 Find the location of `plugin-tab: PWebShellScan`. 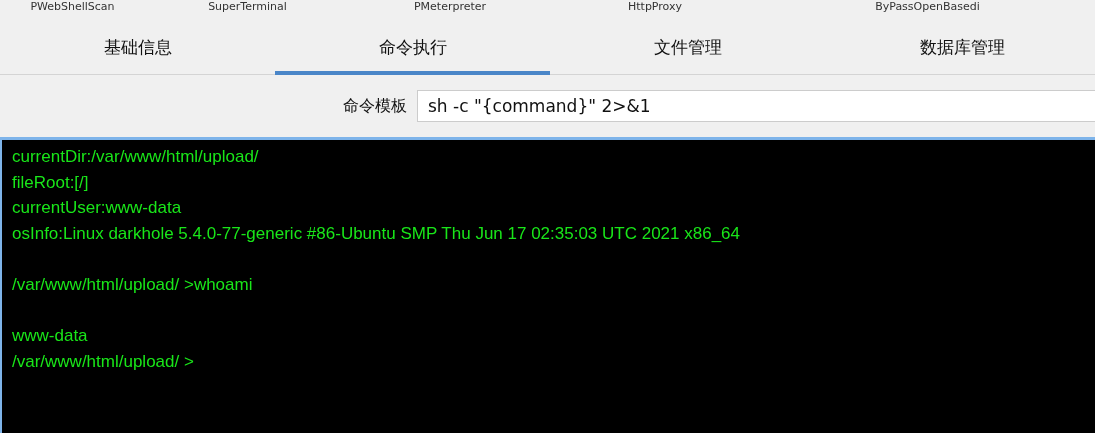

plugin-tab: PWebShellScan is located at coordinates (72, 7).